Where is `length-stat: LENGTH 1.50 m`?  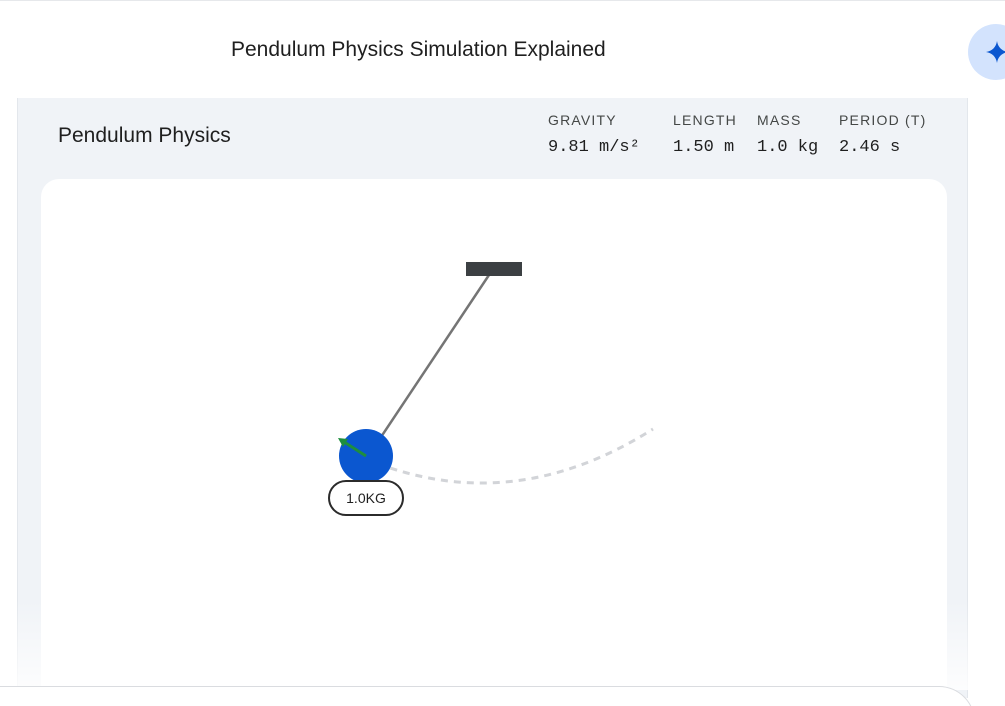
length-stat: LENGTH 1.50 m is located at coordinates (705, 134).